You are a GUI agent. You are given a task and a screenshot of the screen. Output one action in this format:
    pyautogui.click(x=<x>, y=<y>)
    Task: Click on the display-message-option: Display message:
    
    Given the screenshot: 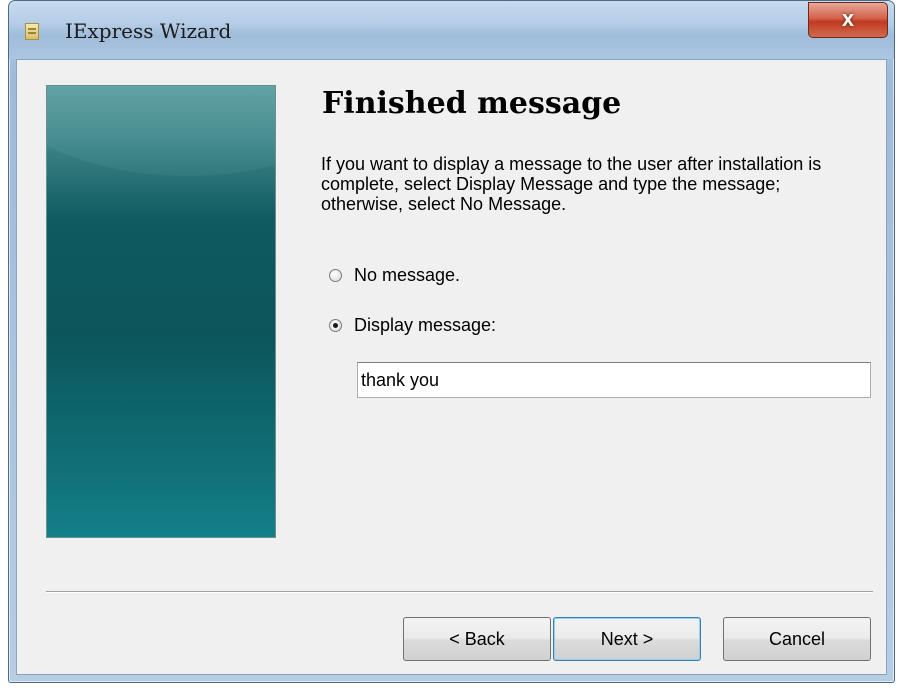 What is the action you would take?
    pyautogui.click(x=412, y=325)
    